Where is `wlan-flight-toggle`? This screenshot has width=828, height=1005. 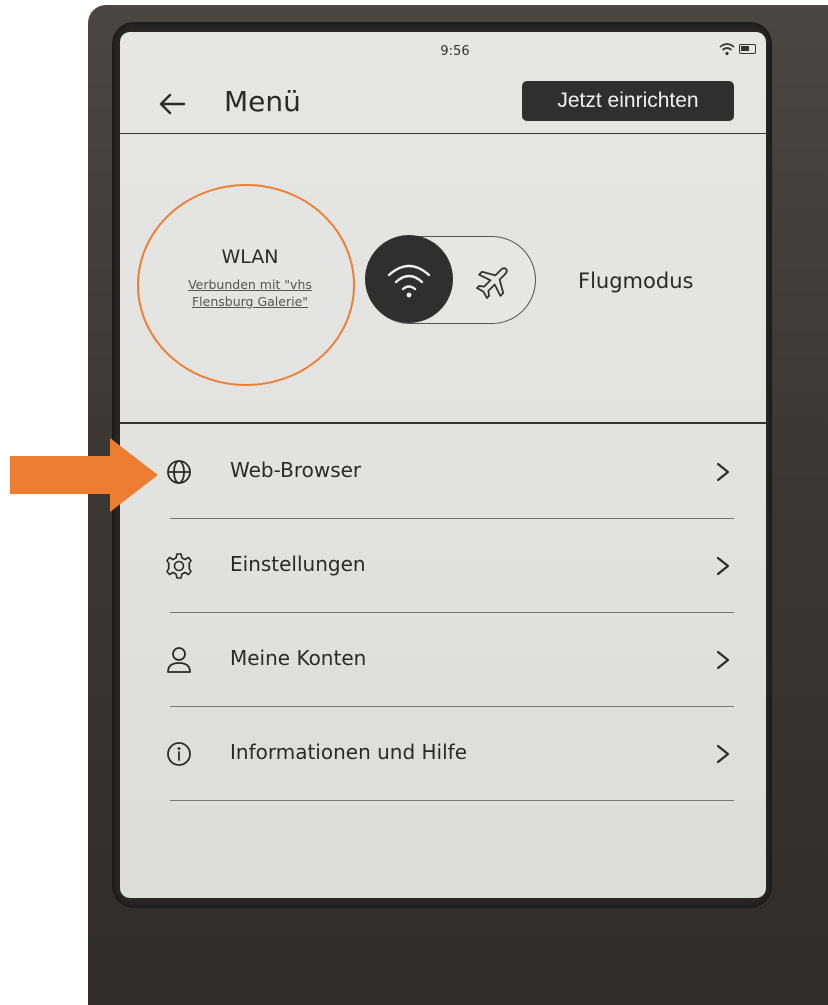 wlan-flight-toggle is located at coordinates (450, 279).